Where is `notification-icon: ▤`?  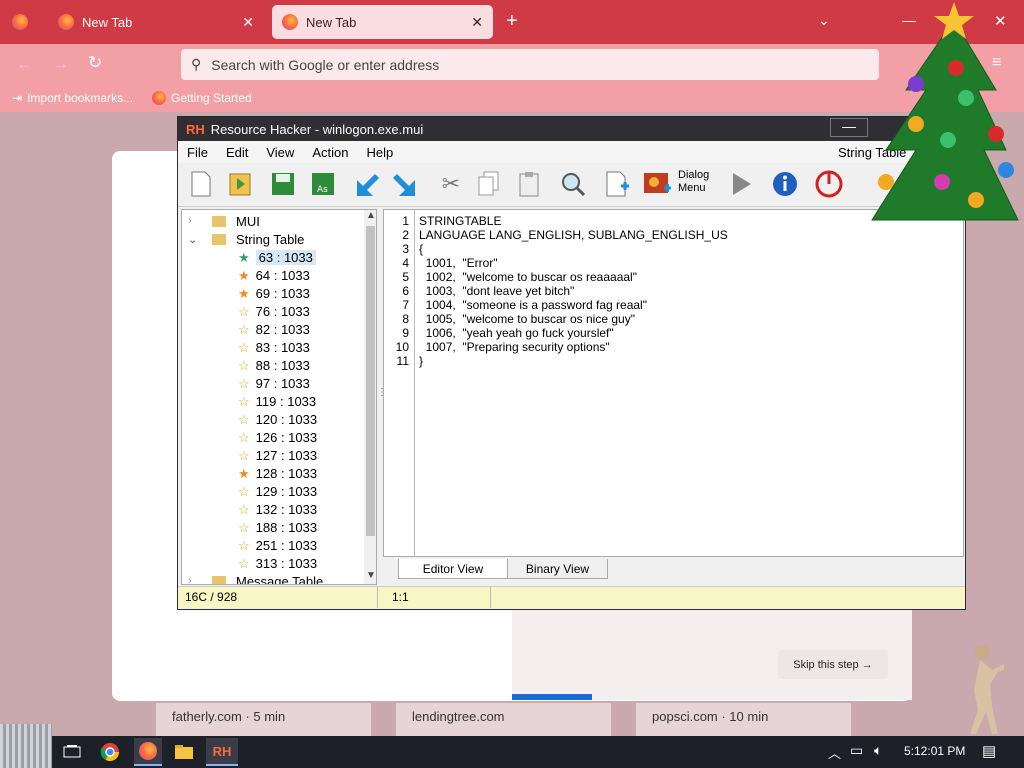
notification-icon: ▤ is located at coordinates (989, 751).